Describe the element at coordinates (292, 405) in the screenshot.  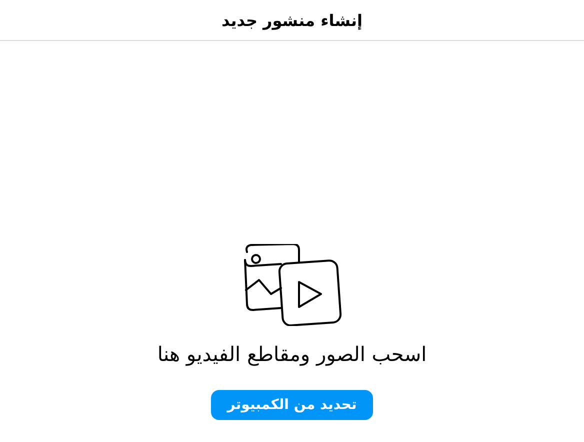
I see `select-from-computer-button: تحديد من الكمبيوتر` at that location.